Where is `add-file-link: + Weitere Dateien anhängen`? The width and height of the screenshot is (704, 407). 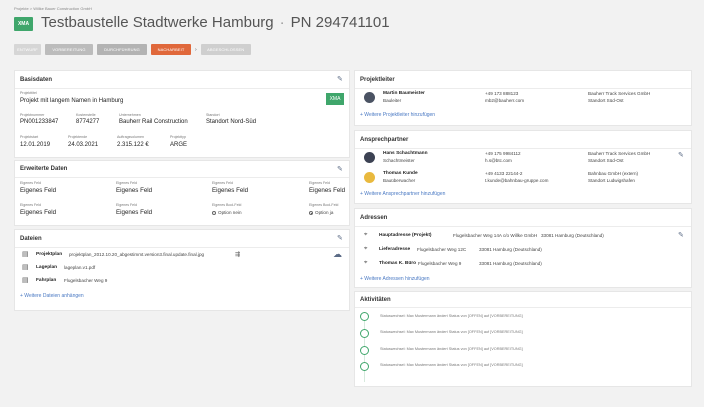 add-file-link: + Weitere Dateien anhängen is located at coordinates (52, 296).